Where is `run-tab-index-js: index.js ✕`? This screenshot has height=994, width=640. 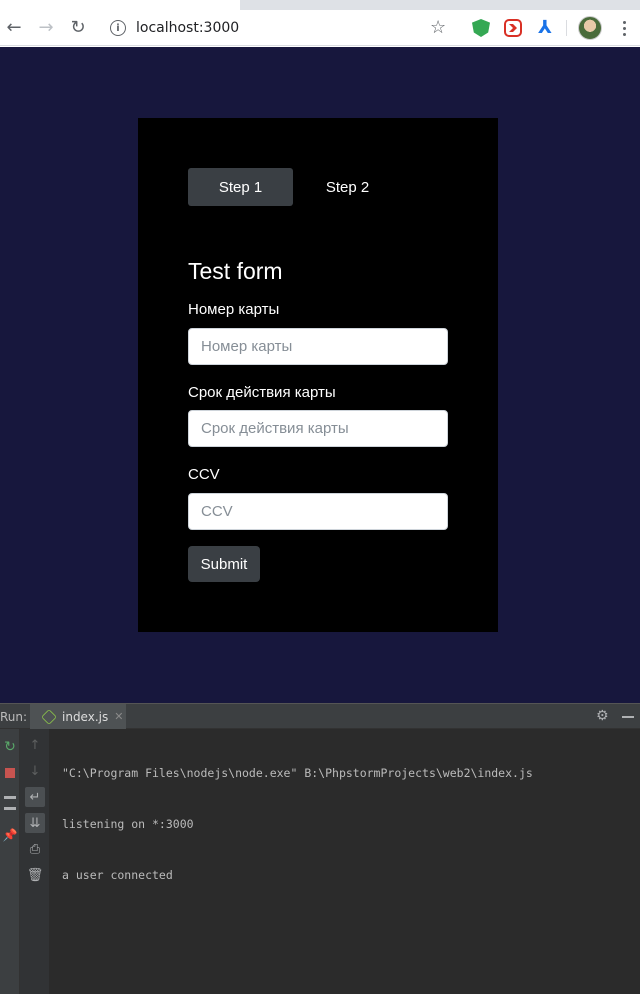
run-tab-index-js: index.js ✕ is located at coordinates (78, 716).